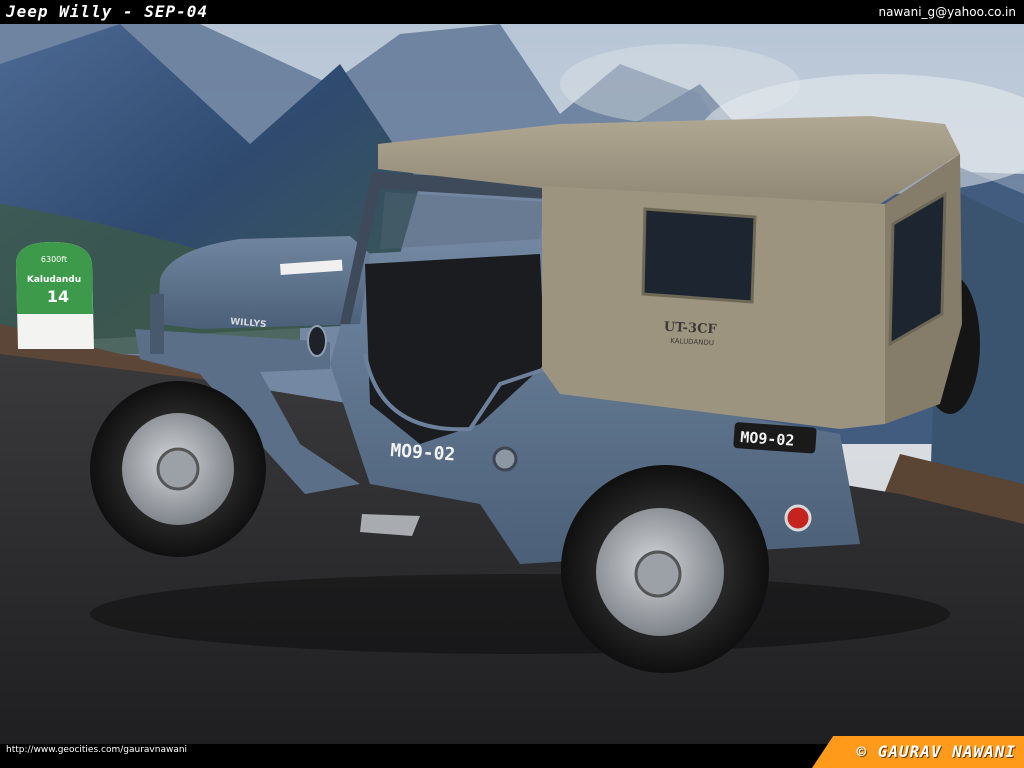  What do you see at coordinates (690, 329) in the screenshot?
I see `canvas-code: UT-3CF` at bounding box center [690, 329].